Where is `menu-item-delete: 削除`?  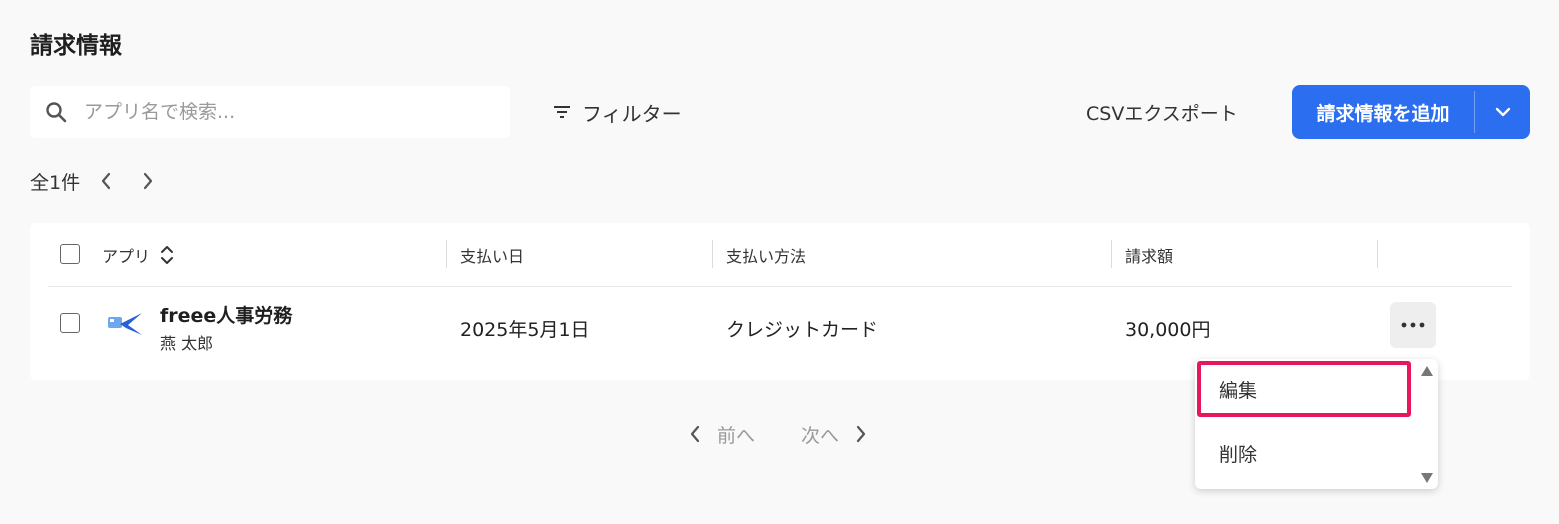
menu-item-delete: 削除 is located at coordinates (1304, 453).